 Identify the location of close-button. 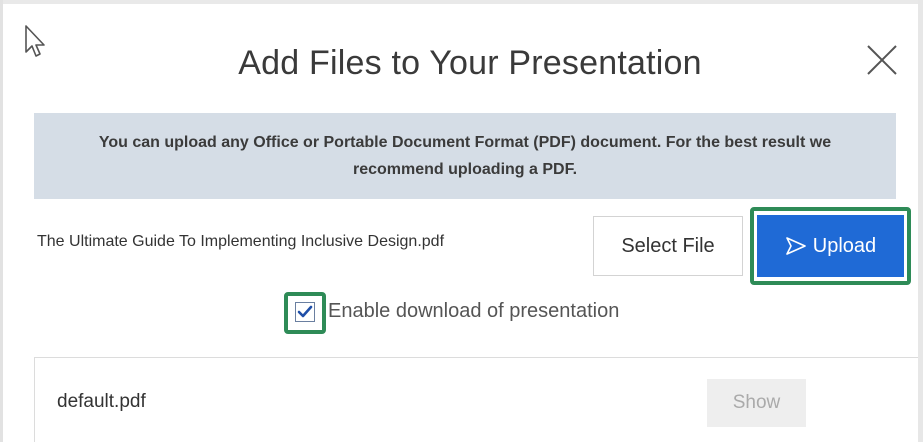
(882, 60).